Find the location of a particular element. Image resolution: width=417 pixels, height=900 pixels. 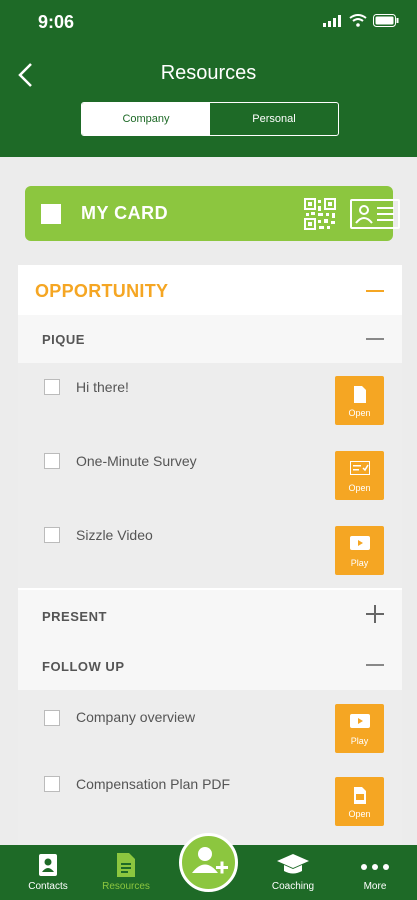

list-item: One-Minute Survey Open is located at coordinates (210, 474).